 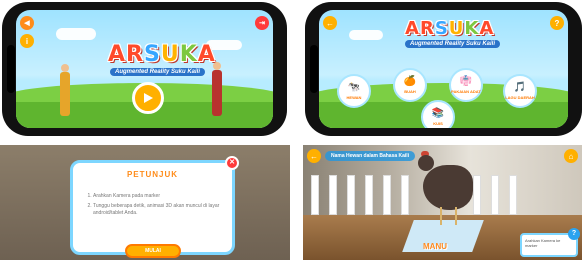 What do you see at coordinates (152, 174) in the screenshot?
I see `dialog-title: PETUNJUK` at bounding box center [152, 174].